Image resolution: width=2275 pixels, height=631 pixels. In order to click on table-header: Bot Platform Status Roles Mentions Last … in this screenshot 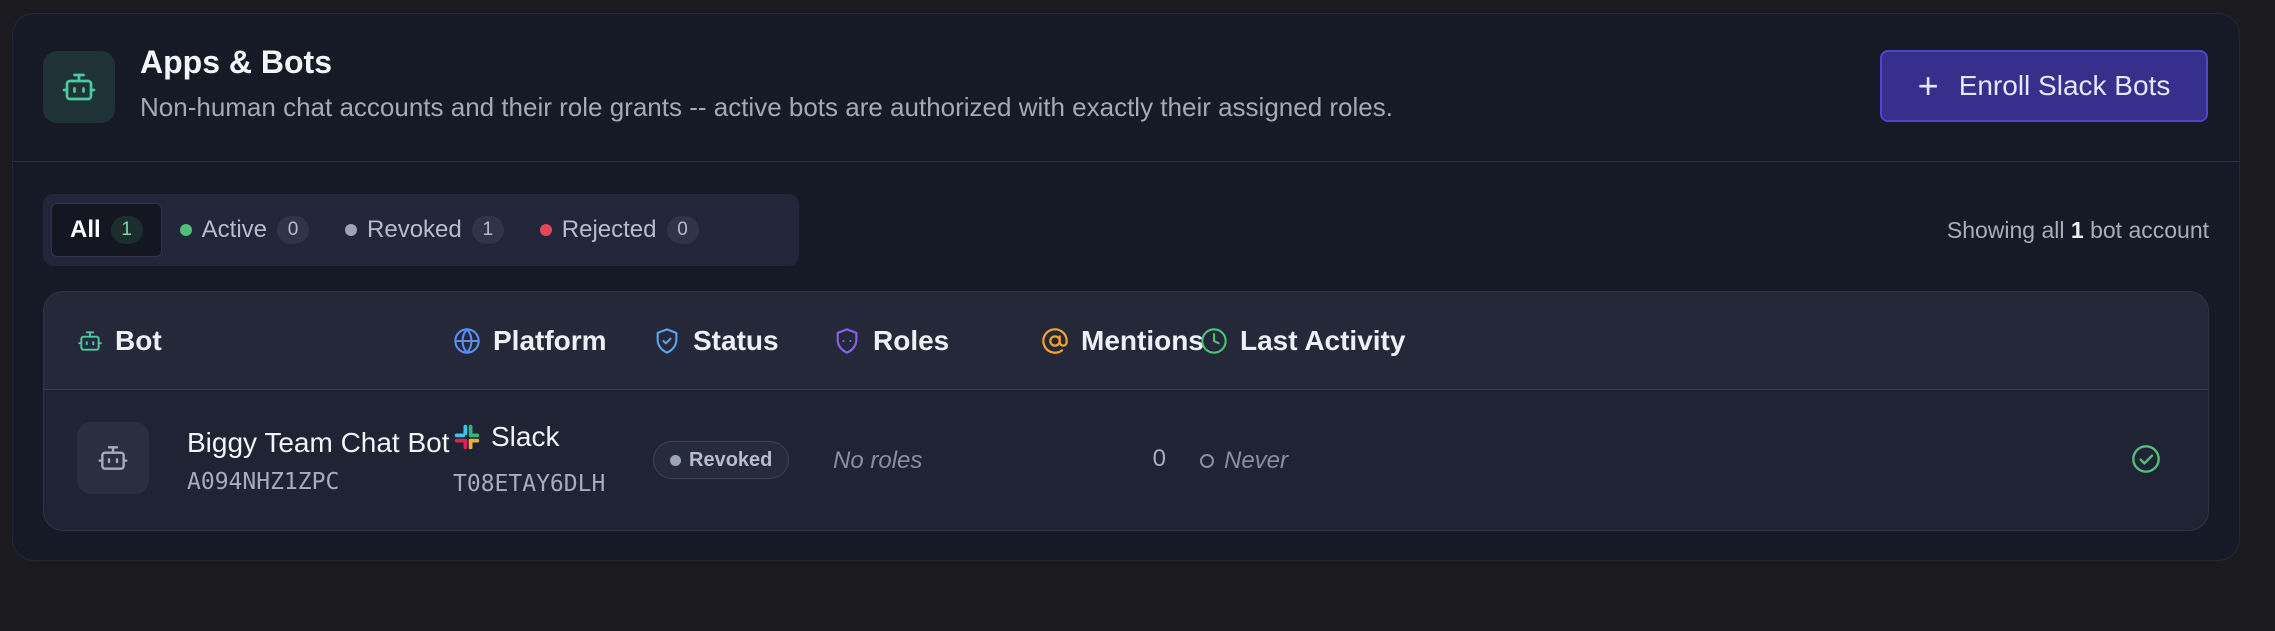, I will do `click(1126, 341)`.